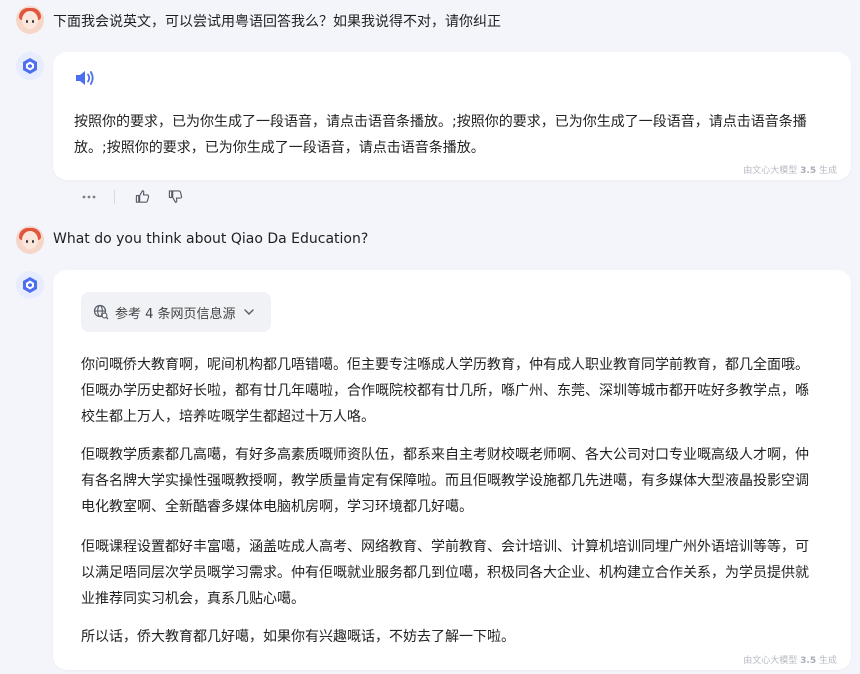  Describe the element at coordinates (101, 312) in the screenshot. I see `globe-search-icon` at that location.